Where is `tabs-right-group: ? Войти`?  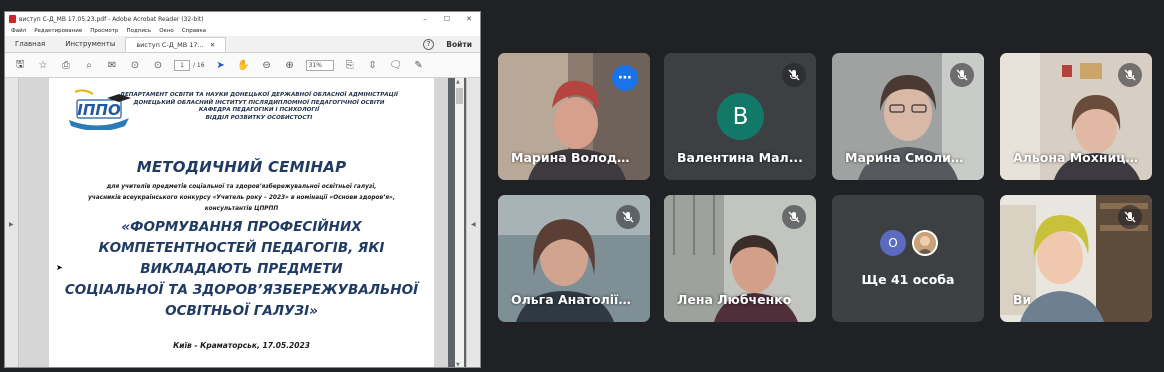
tabs-right-group: ? Войти is located at coordinates (447, 44).